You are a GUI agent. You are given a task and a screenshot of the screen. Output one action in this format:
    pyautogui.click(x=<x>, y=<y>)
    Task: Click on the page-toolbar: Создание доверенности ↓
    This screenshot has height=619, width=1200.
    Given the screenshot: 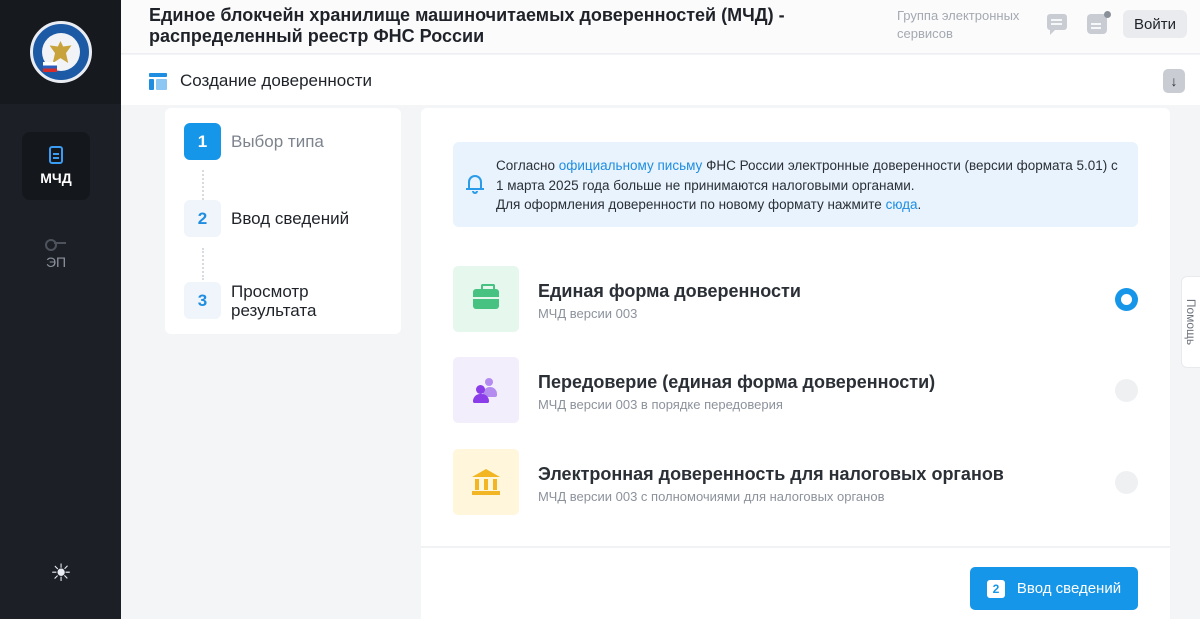 What is the action you would take?
    pyautogui.click(x=660, y=80)
    